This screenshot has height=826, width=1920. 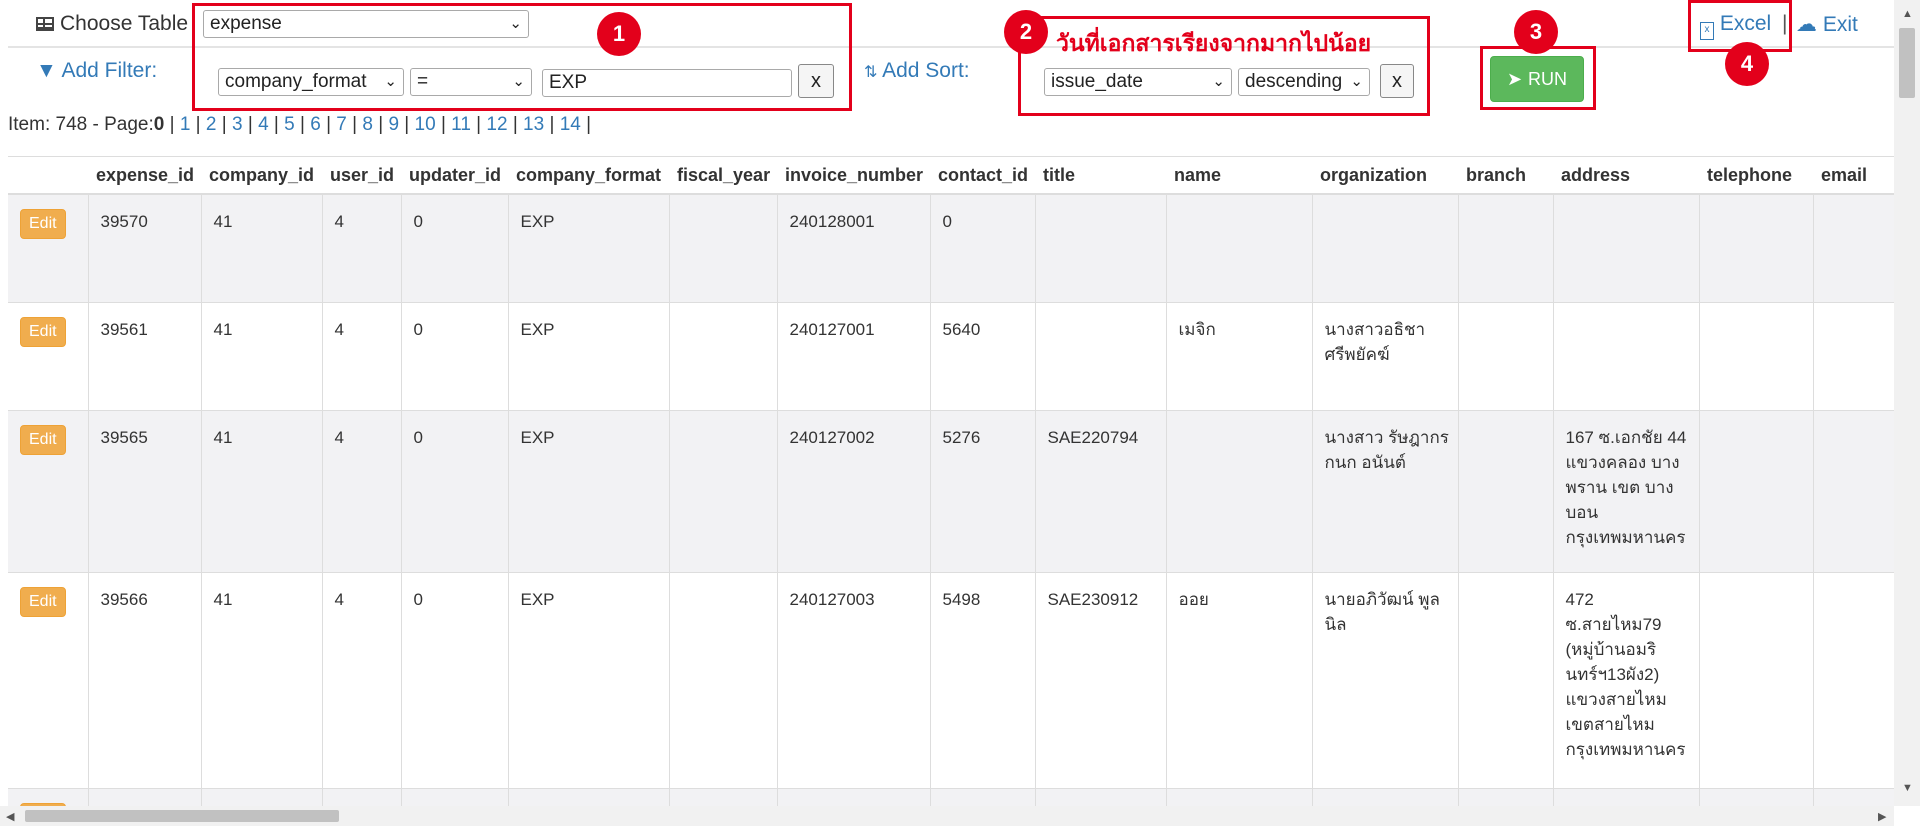 What do you see at coordinates (1026, 32) in the screenshot?
I see `annotation-badge-2: 2` at bounding box center [1026, 32].